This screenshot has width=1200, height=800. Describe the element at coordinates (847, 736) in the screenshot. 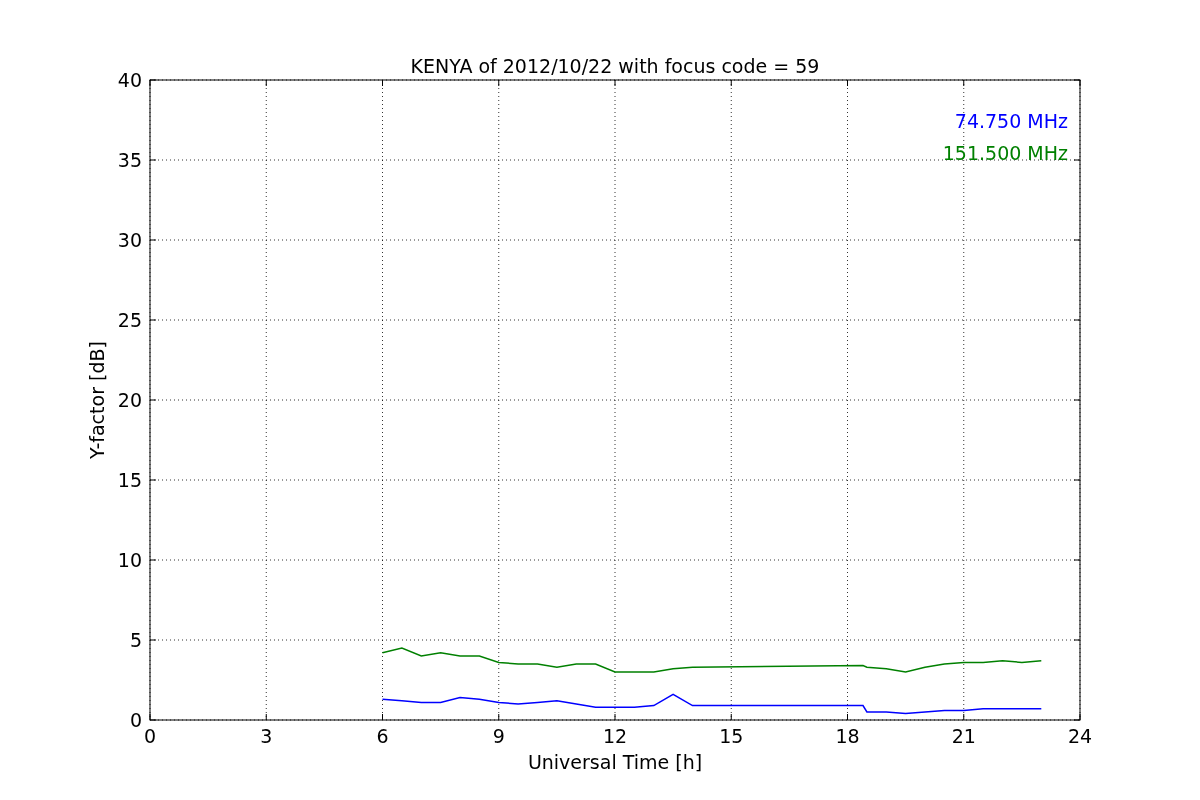

I see `tick-label: 18` at that location.